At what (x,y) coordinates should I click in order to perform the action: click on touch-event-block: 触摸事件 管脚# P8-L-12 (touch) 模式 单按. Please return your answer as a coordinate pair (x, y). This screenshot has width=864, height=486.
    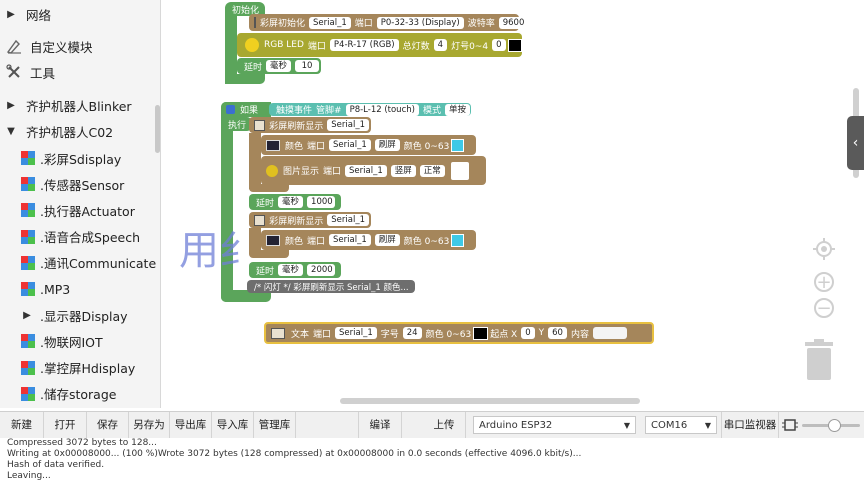
    Looking at the image, I should click on (370, 109).